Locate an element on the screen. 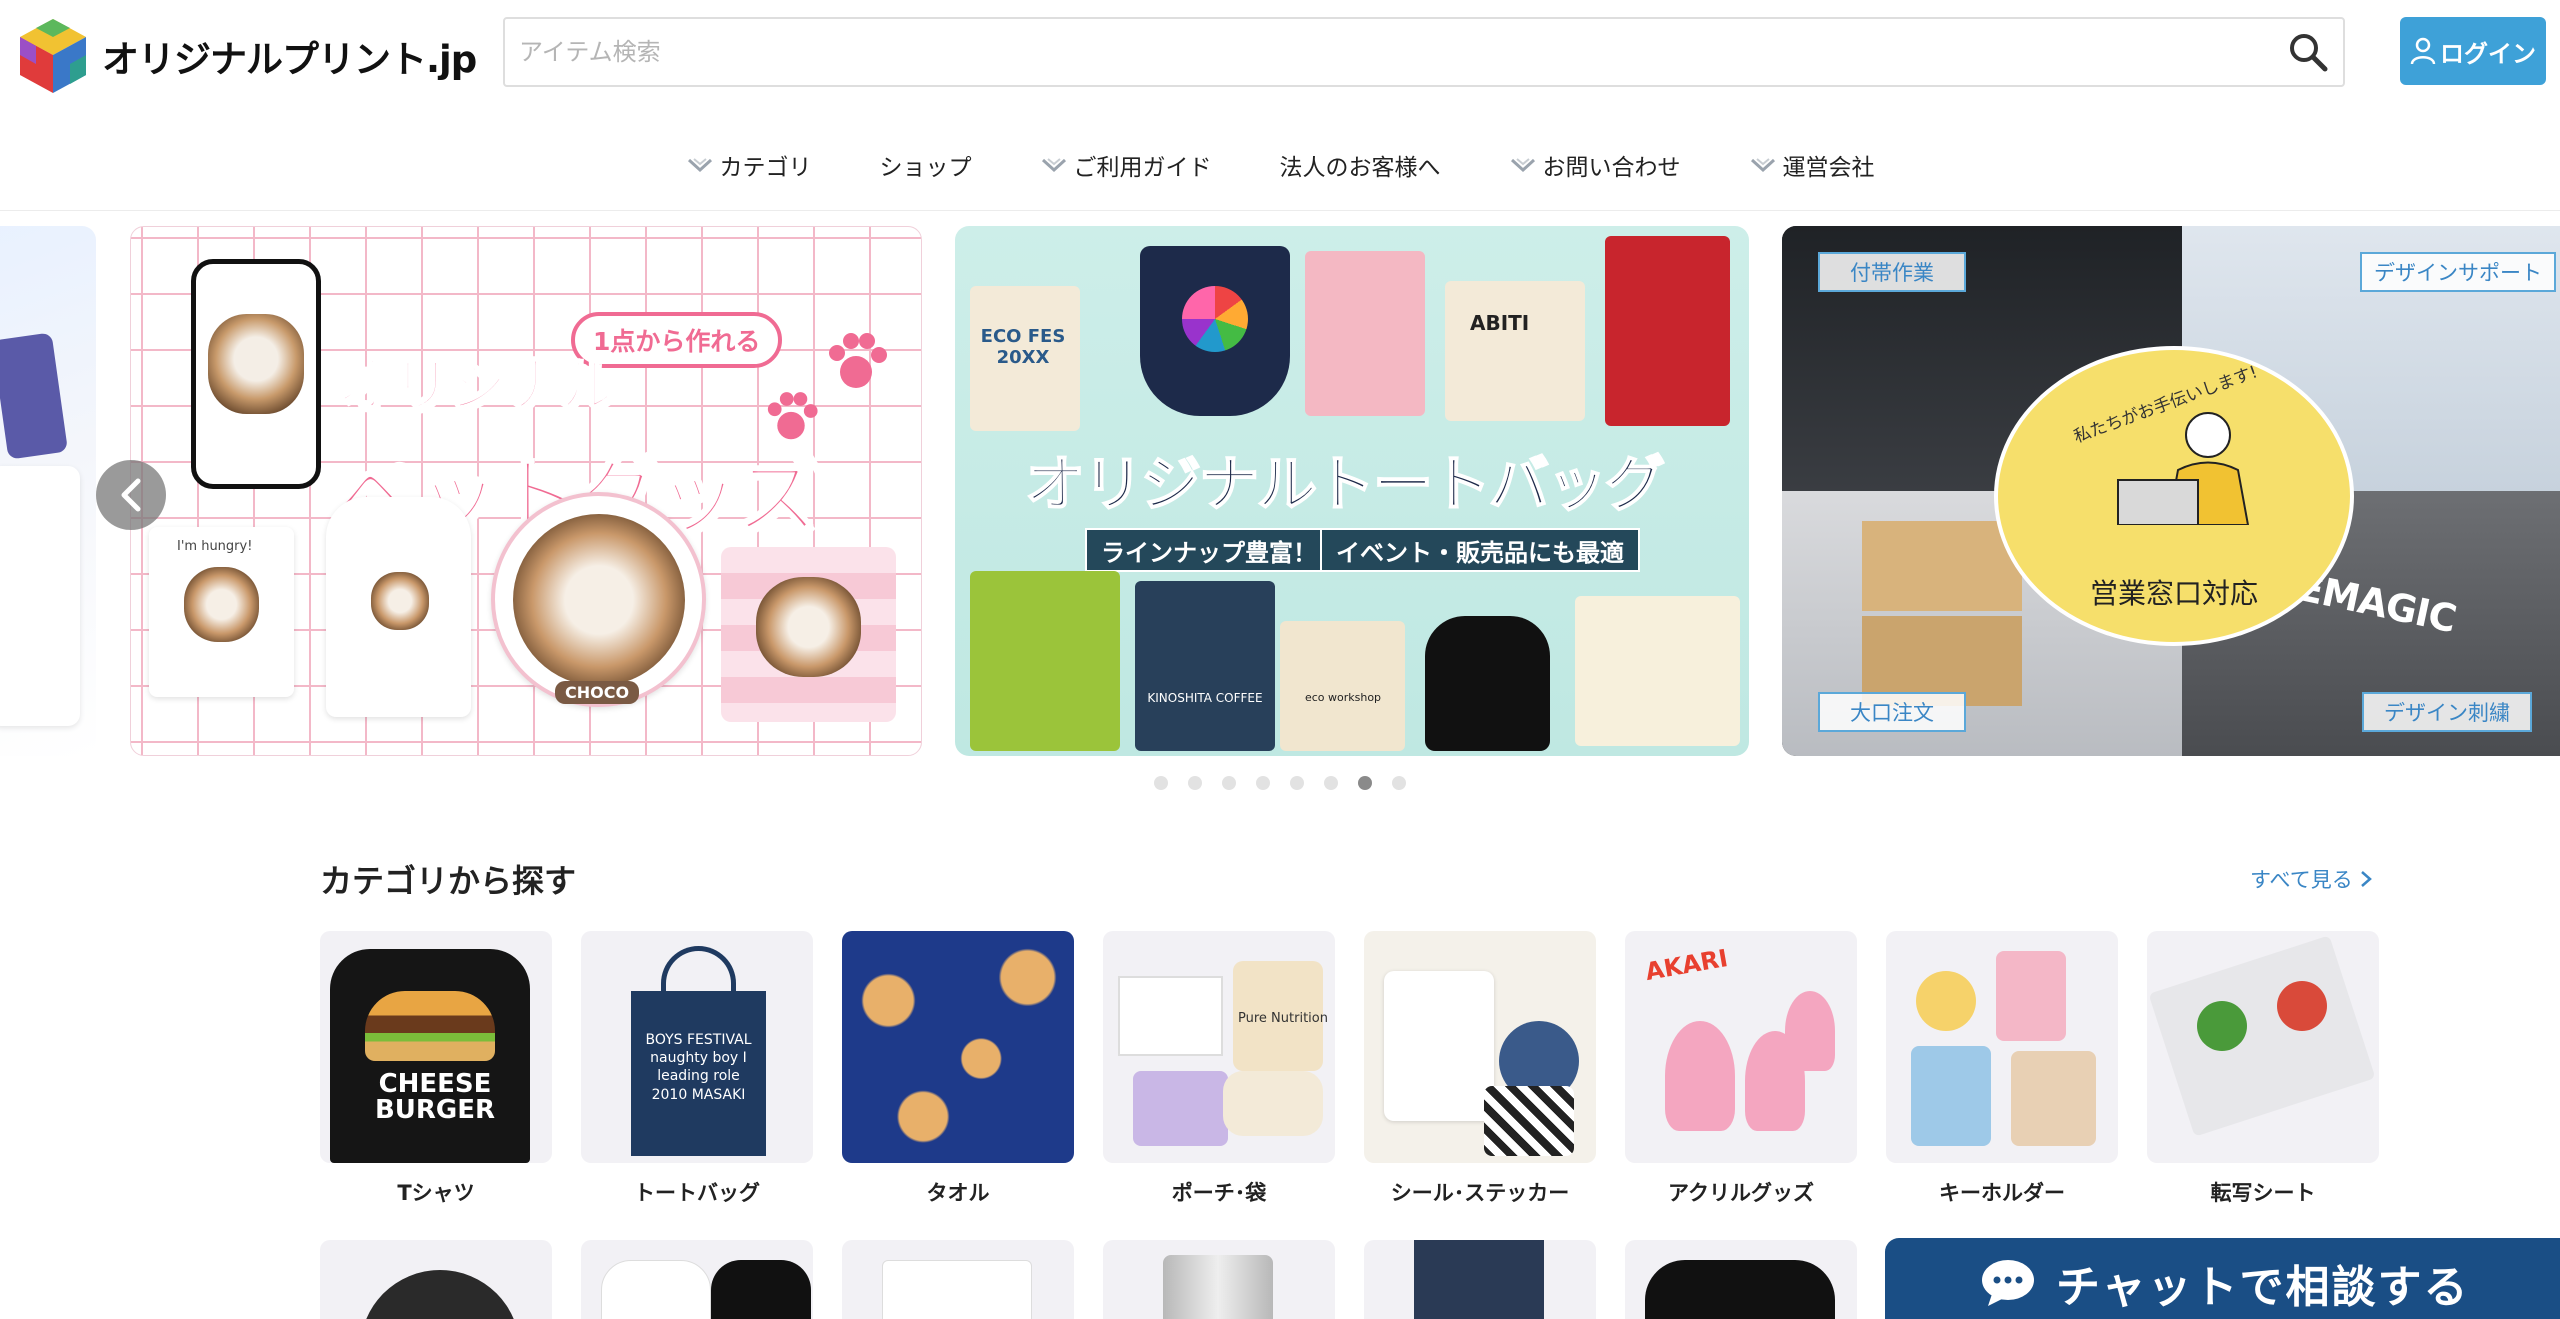 This screenshot has height=1319, width=2560. carousel-dot-active is located at coordinates (1365, 783).